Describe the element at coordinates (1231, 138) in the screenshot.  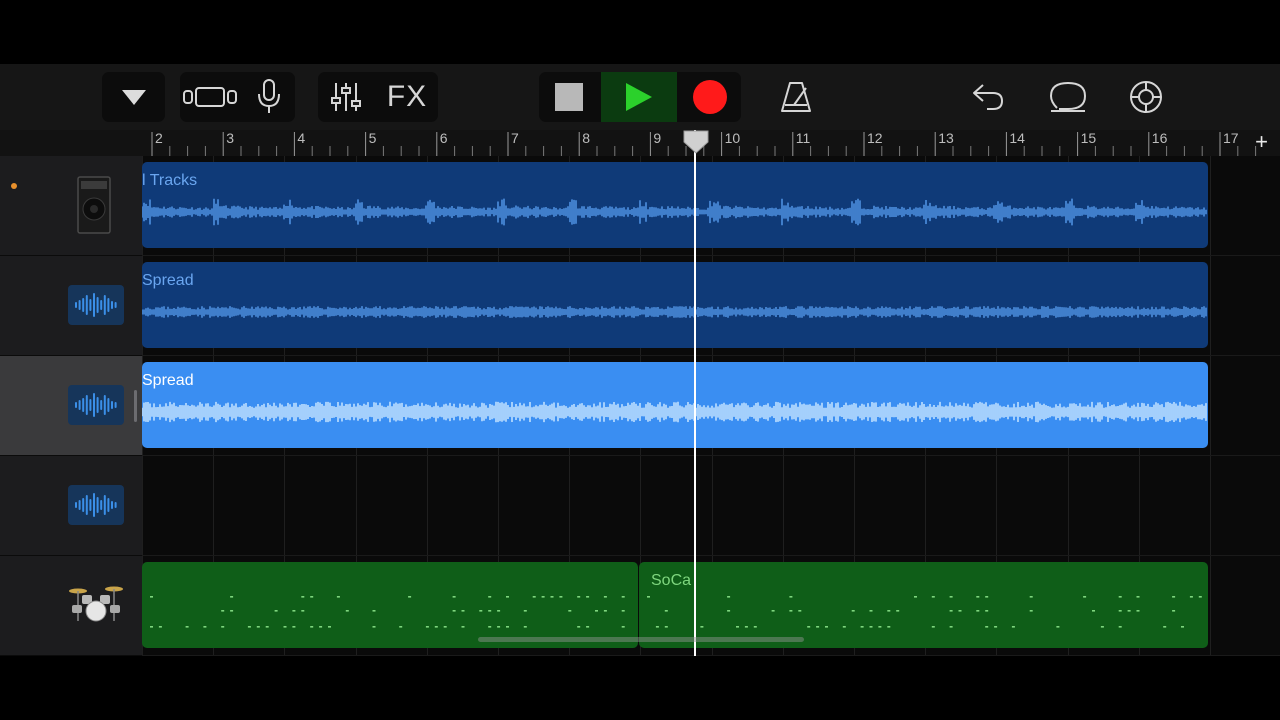
I see `bar-number: 17` at that location.